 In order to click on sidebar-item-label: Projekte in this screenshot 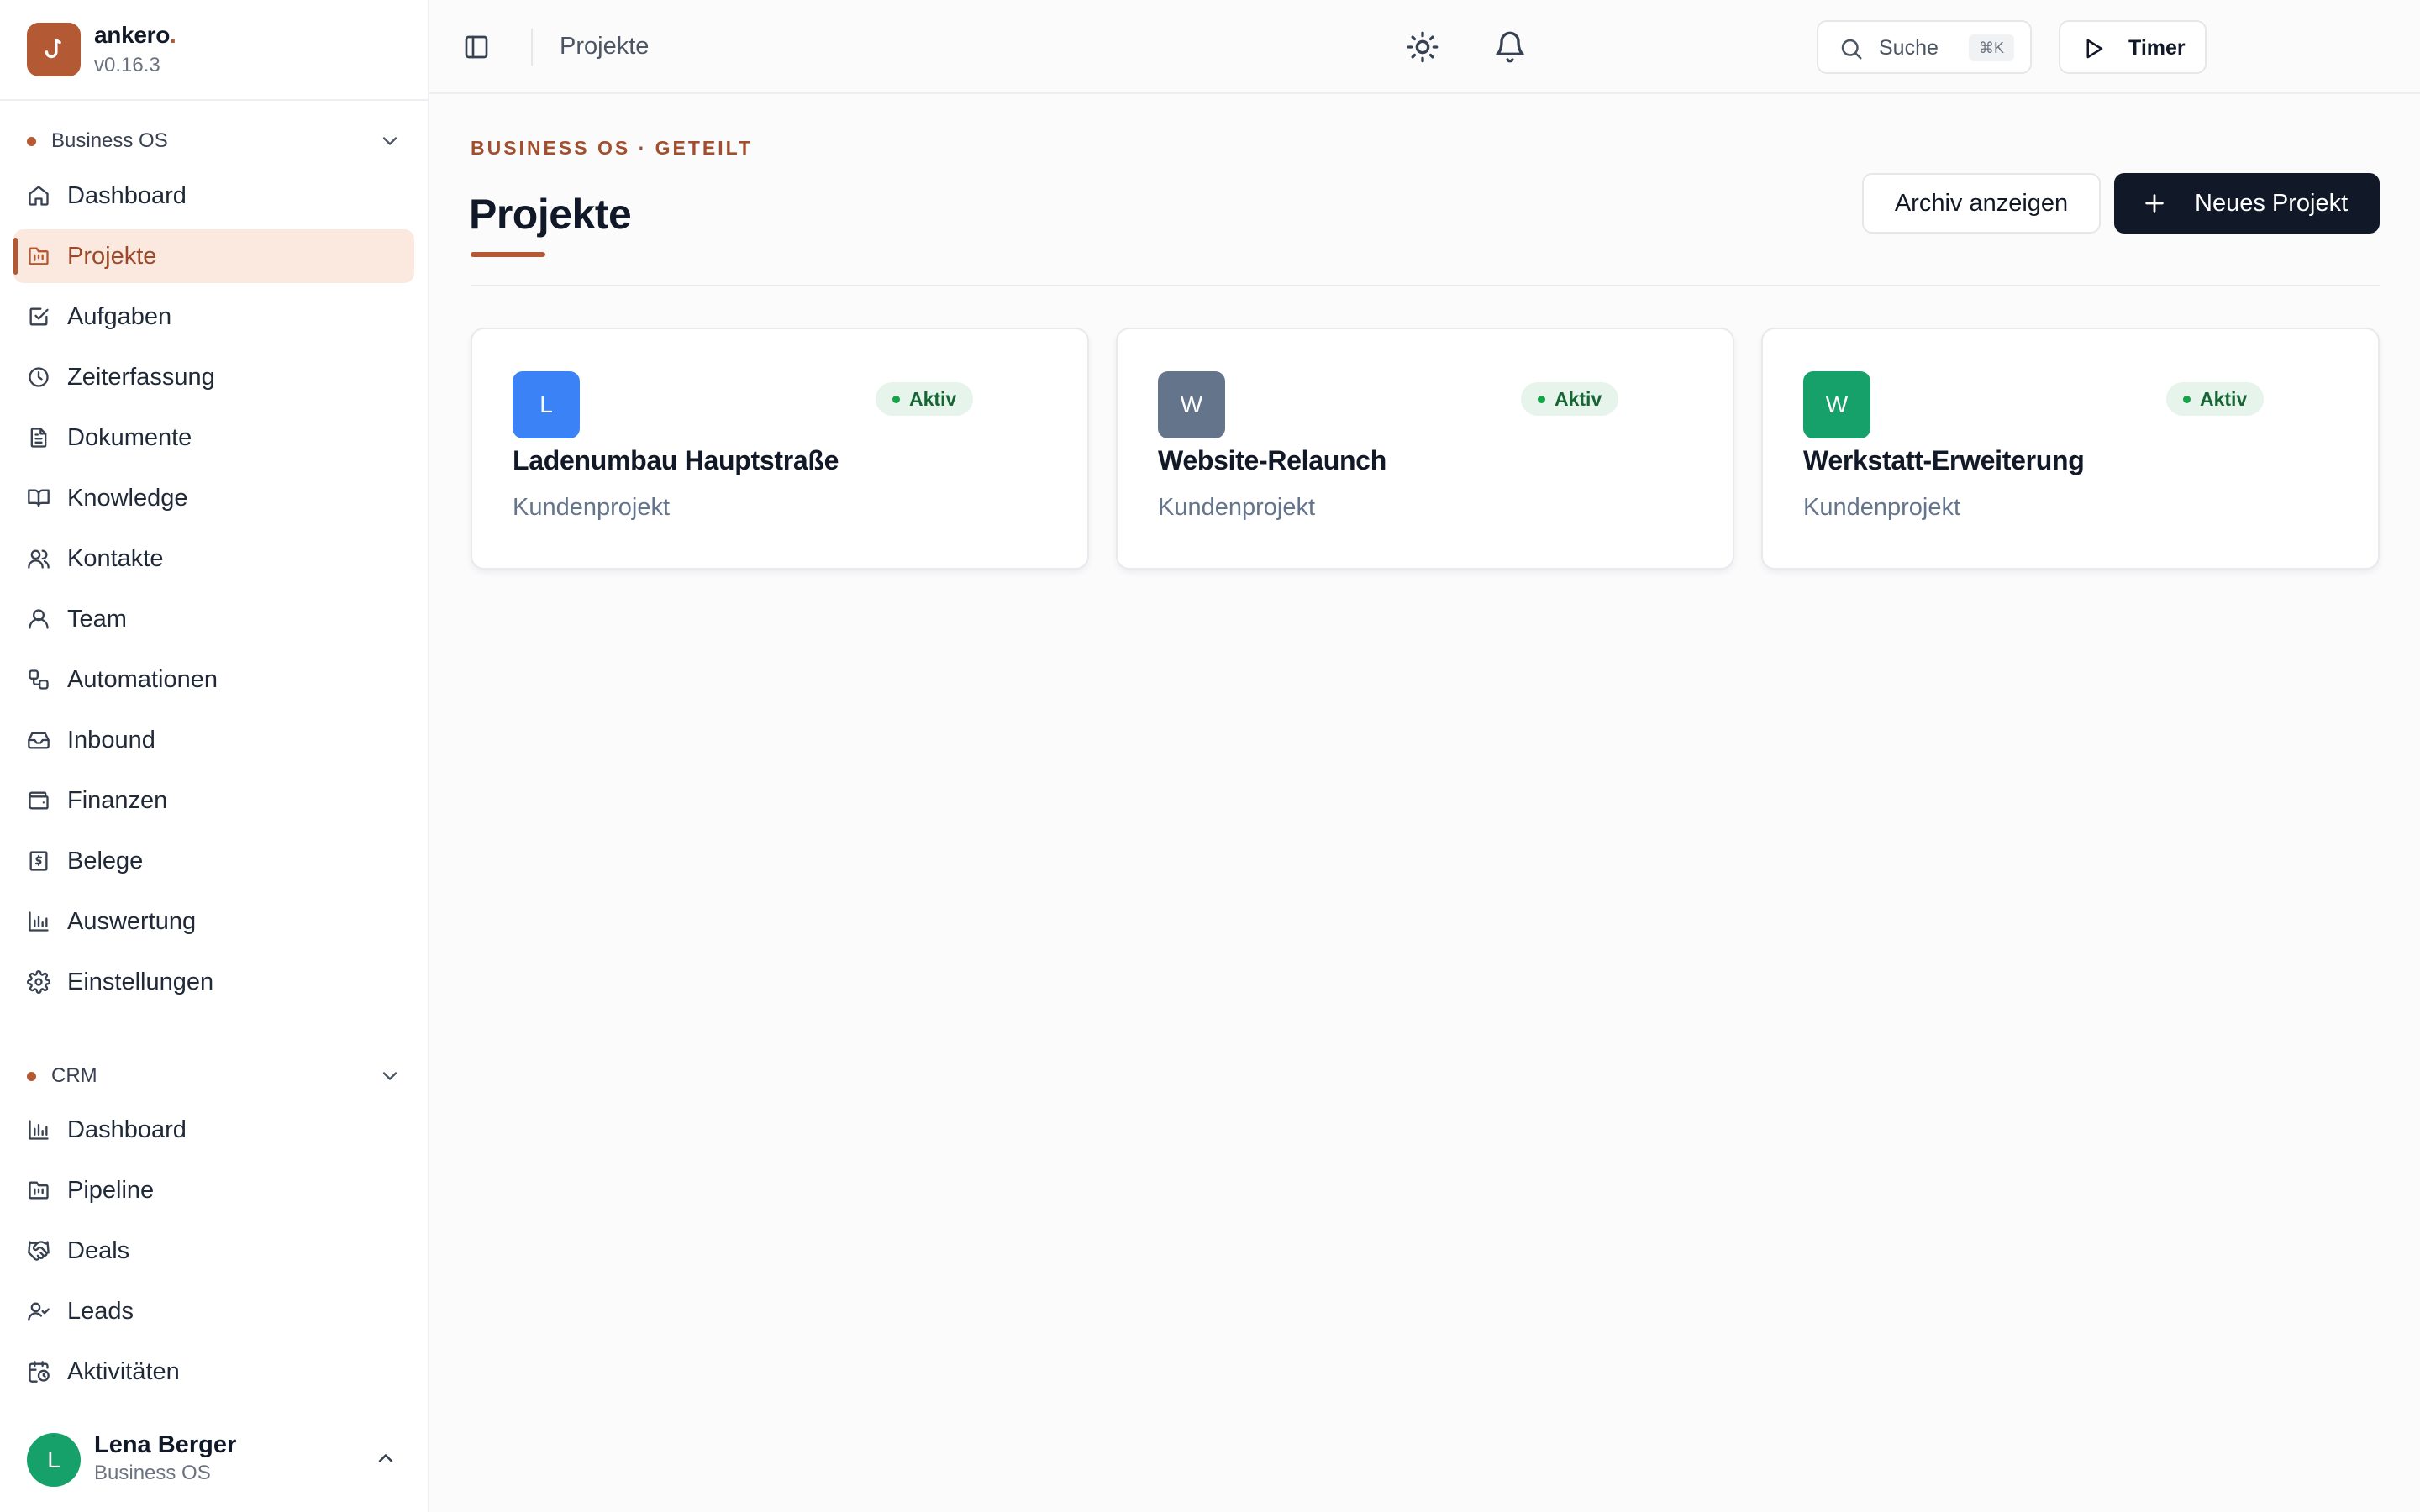, I will do `click(112, 256)`.